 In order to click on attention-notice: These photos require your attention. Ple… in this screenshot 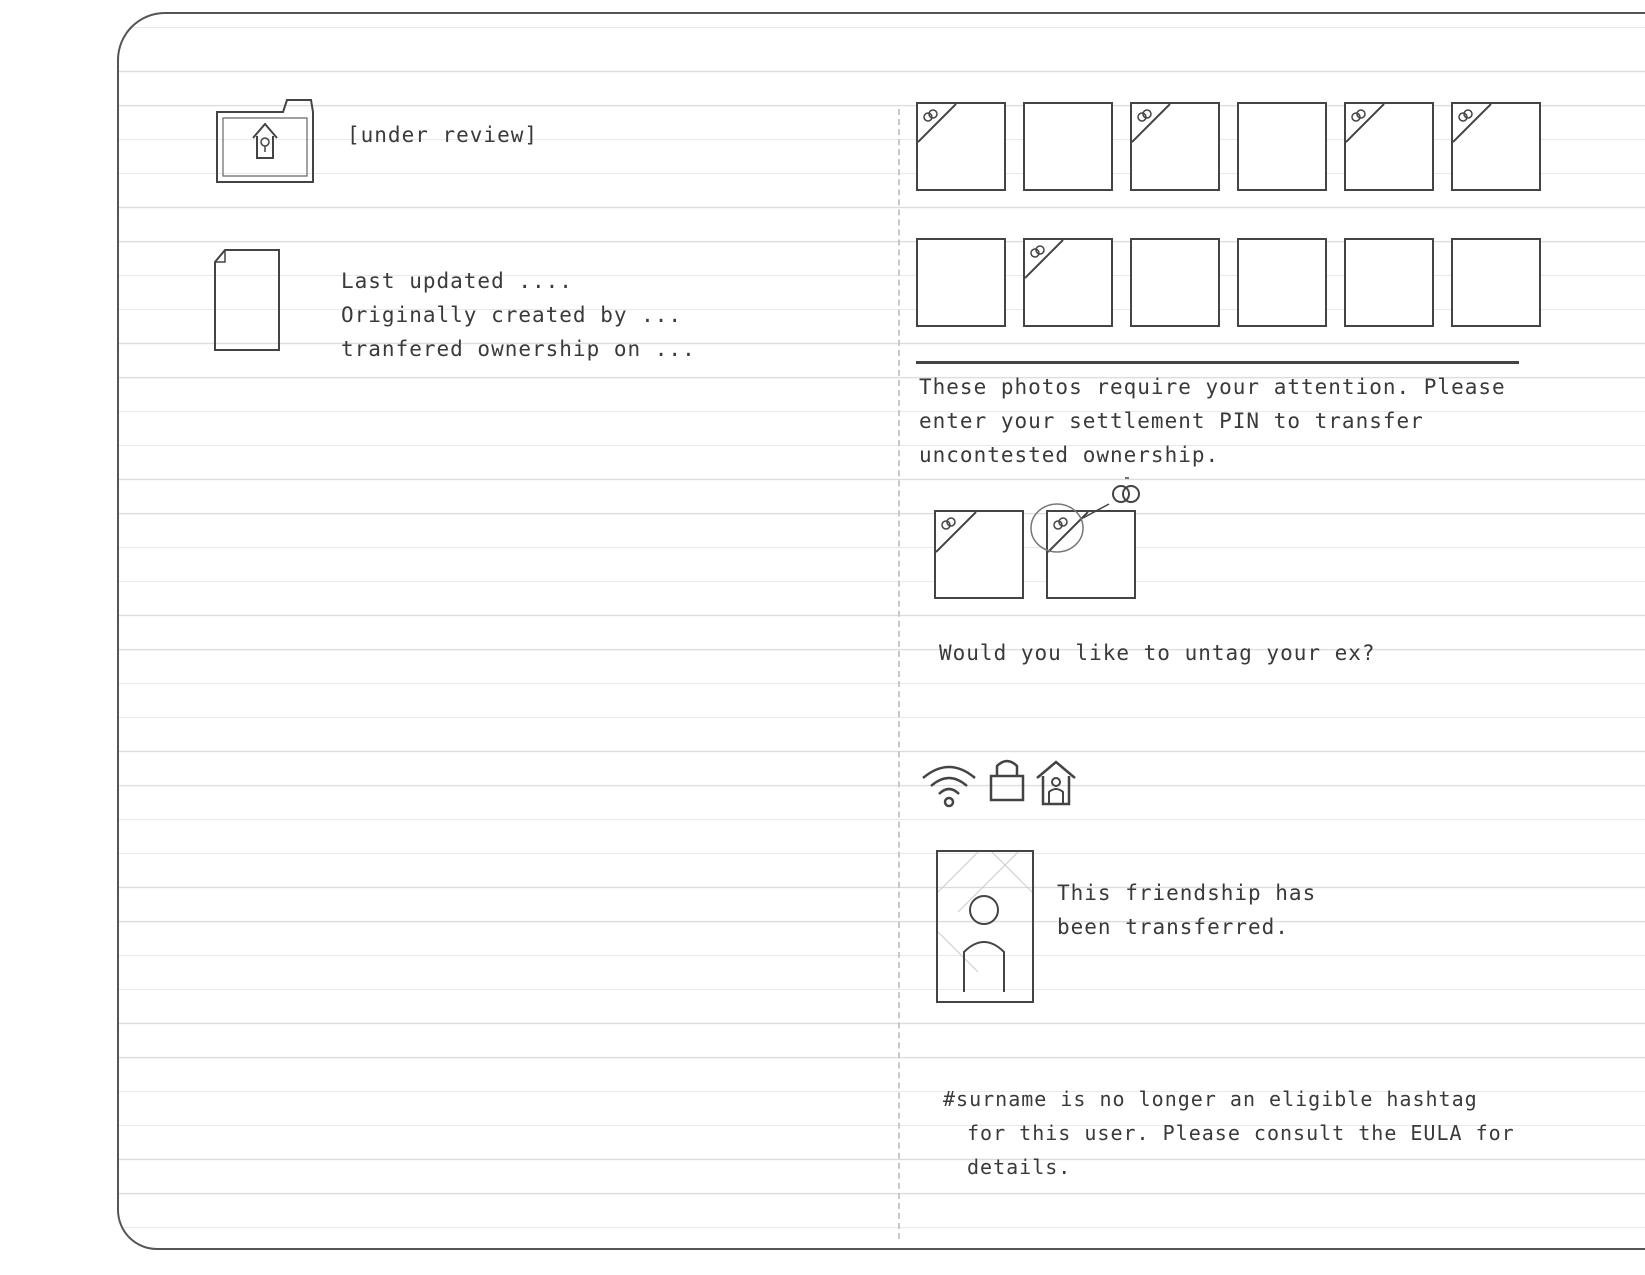, I will do `click(1212, 421)`.